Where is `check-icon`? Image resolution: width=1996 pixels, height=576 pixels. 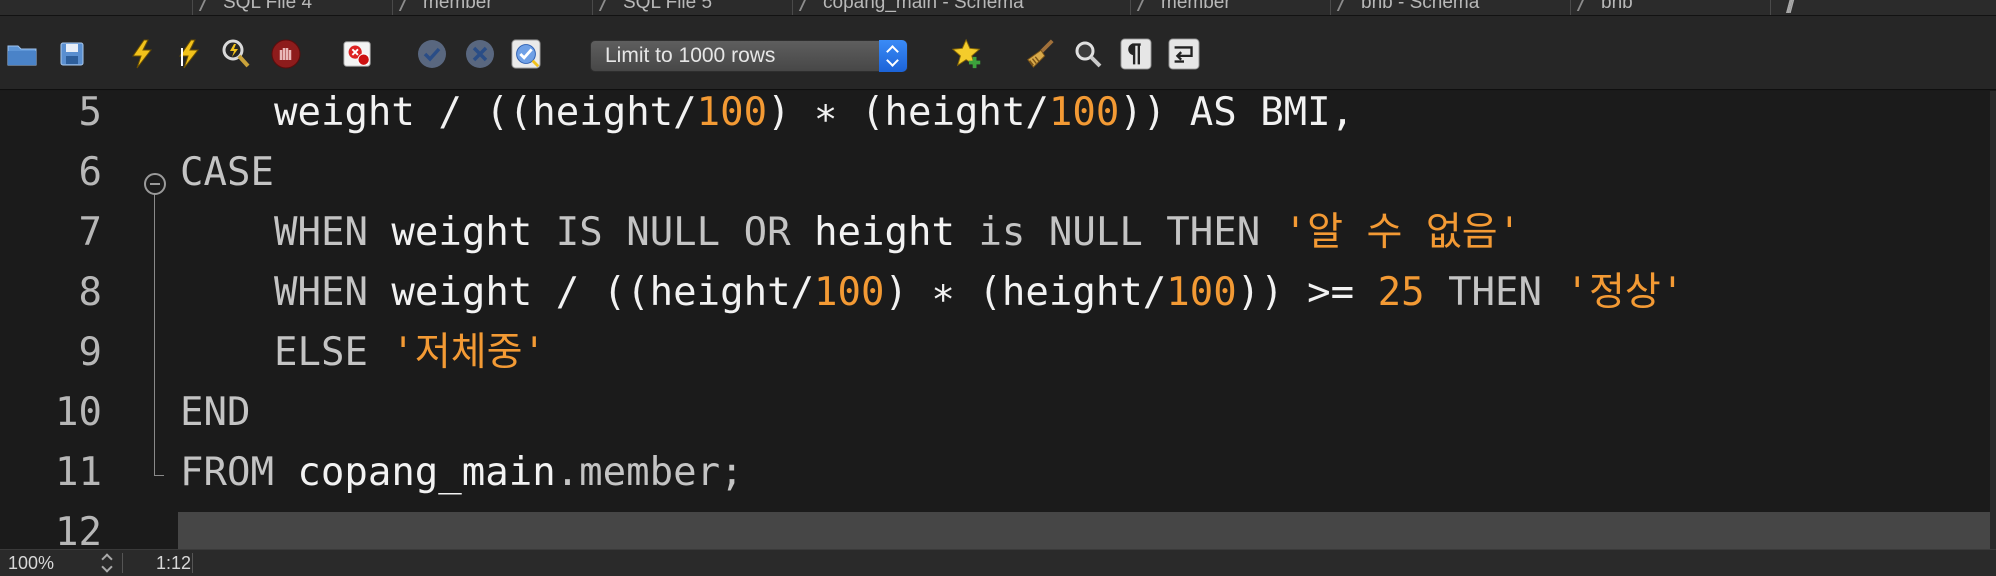
check-icon is located at coordinates (432, 54).